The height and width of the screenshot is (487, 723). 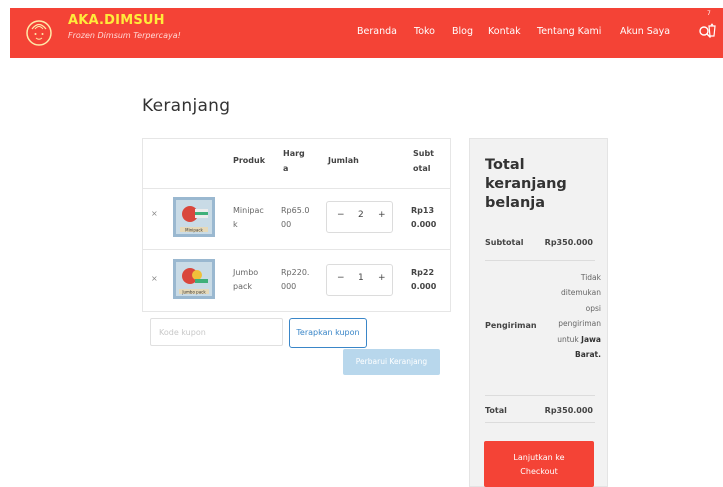 What do you see at coordinates (294, 161) in the screenshot?
I see `header-price: Harga` at bounding box center [294, 161].